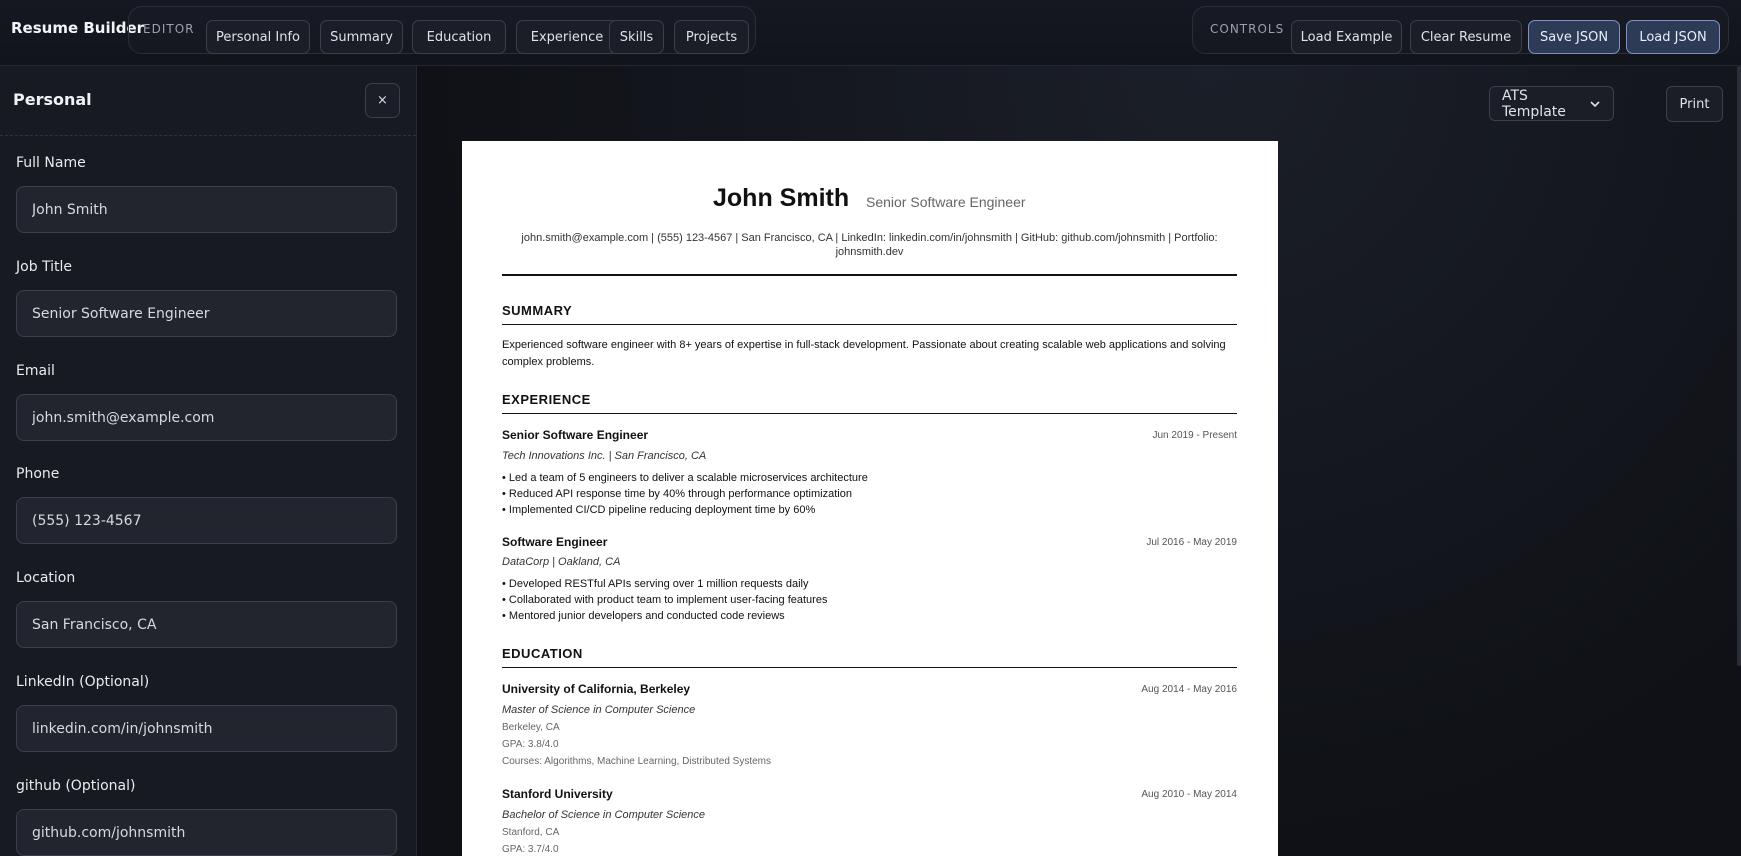  I want to click on school-location: Berkeley, CA, so click(531, 727).